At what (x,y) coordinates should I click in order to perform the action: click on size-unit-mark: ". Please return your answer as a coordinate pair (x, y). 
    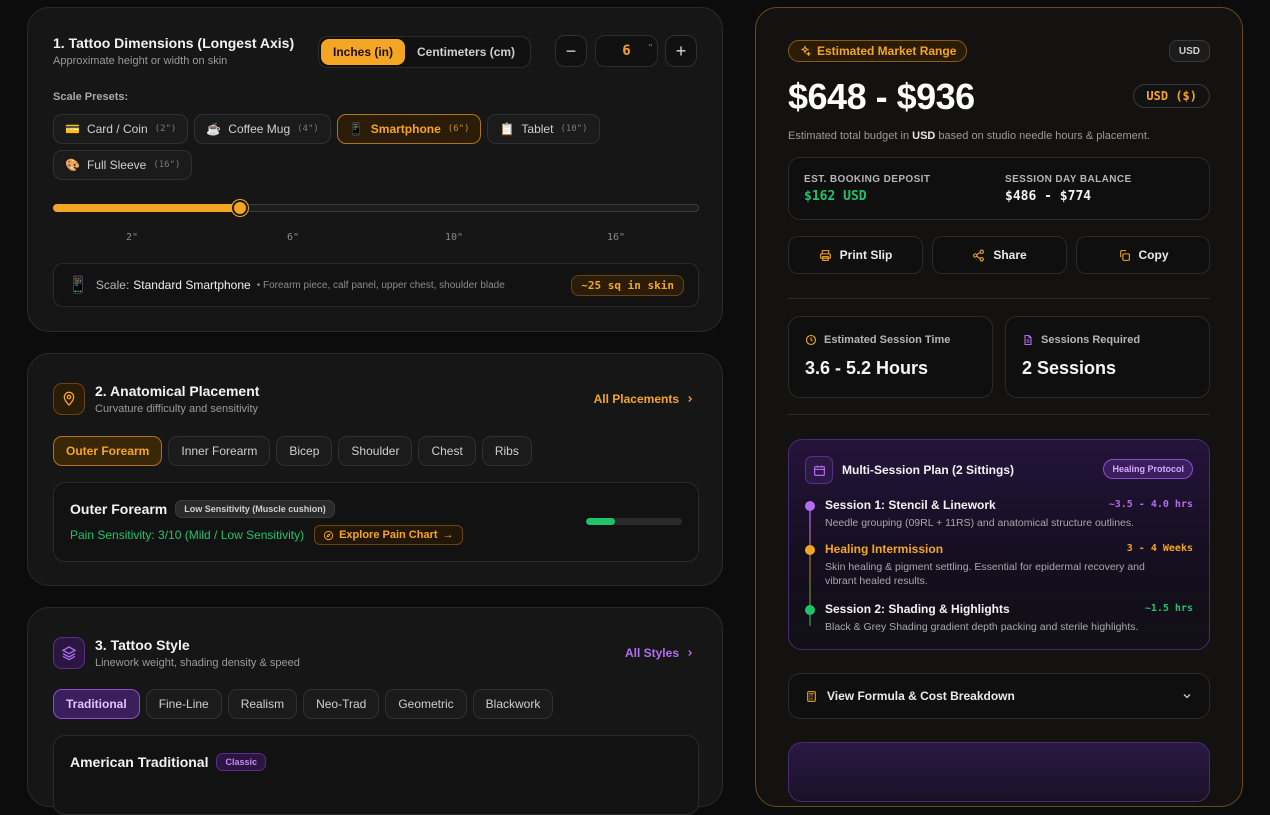
    Looking at the image, I should click on (650, 48).